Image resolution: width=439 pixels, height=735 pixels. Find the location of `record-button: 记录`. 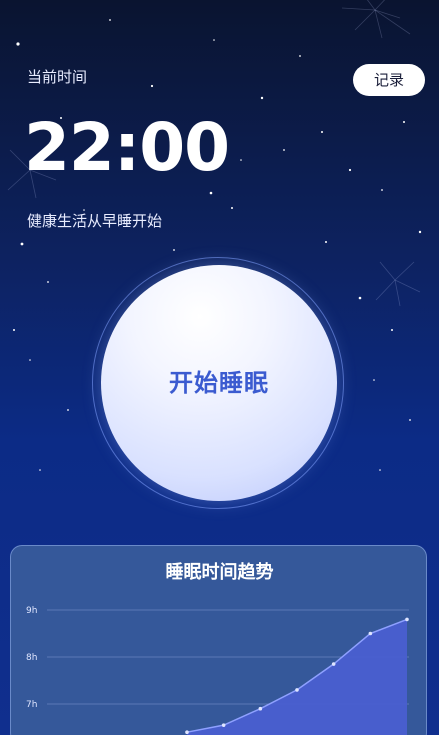

record-button: 记录 is located at coordinates (389, 80).